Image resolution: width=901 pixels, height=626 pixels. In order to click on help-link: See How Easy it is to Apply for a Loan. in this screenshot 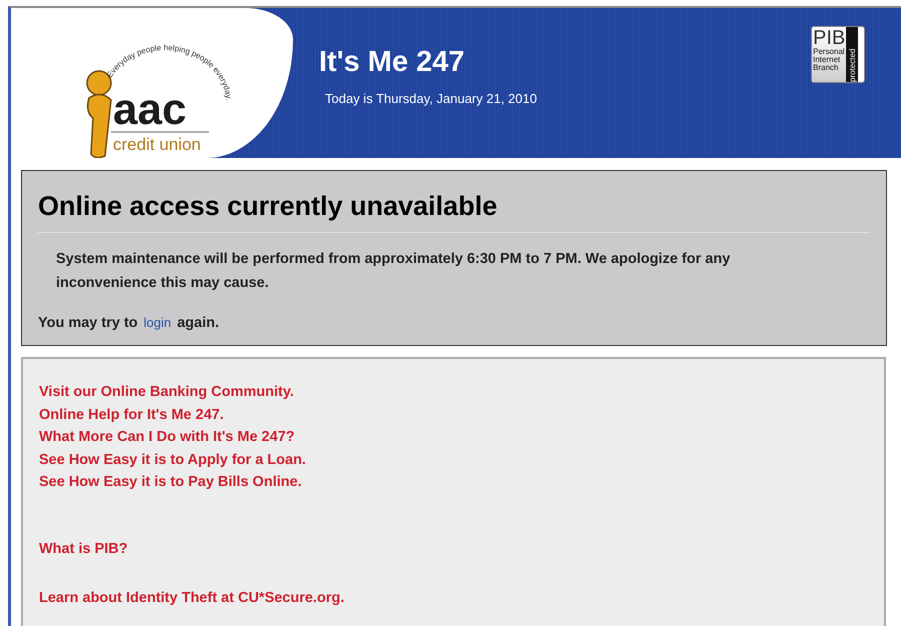, I will do `click(172, 459)`.